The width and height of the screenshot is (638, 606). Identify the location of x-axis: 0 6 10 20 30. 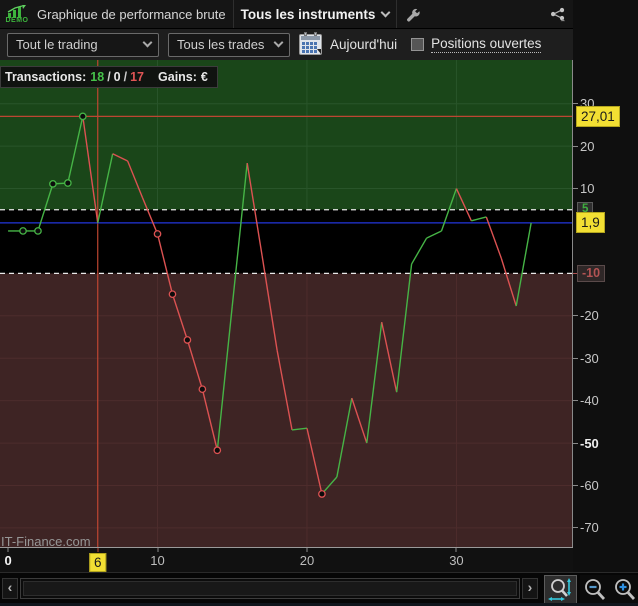
(319, 559).